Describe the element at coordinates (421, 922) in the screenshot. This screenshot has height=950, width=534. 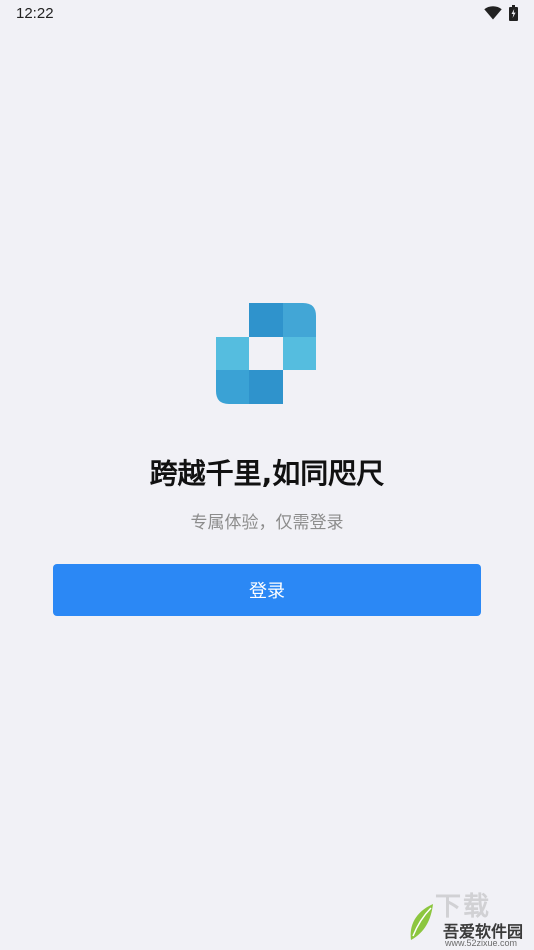
I see `leaf-icon` at that location.